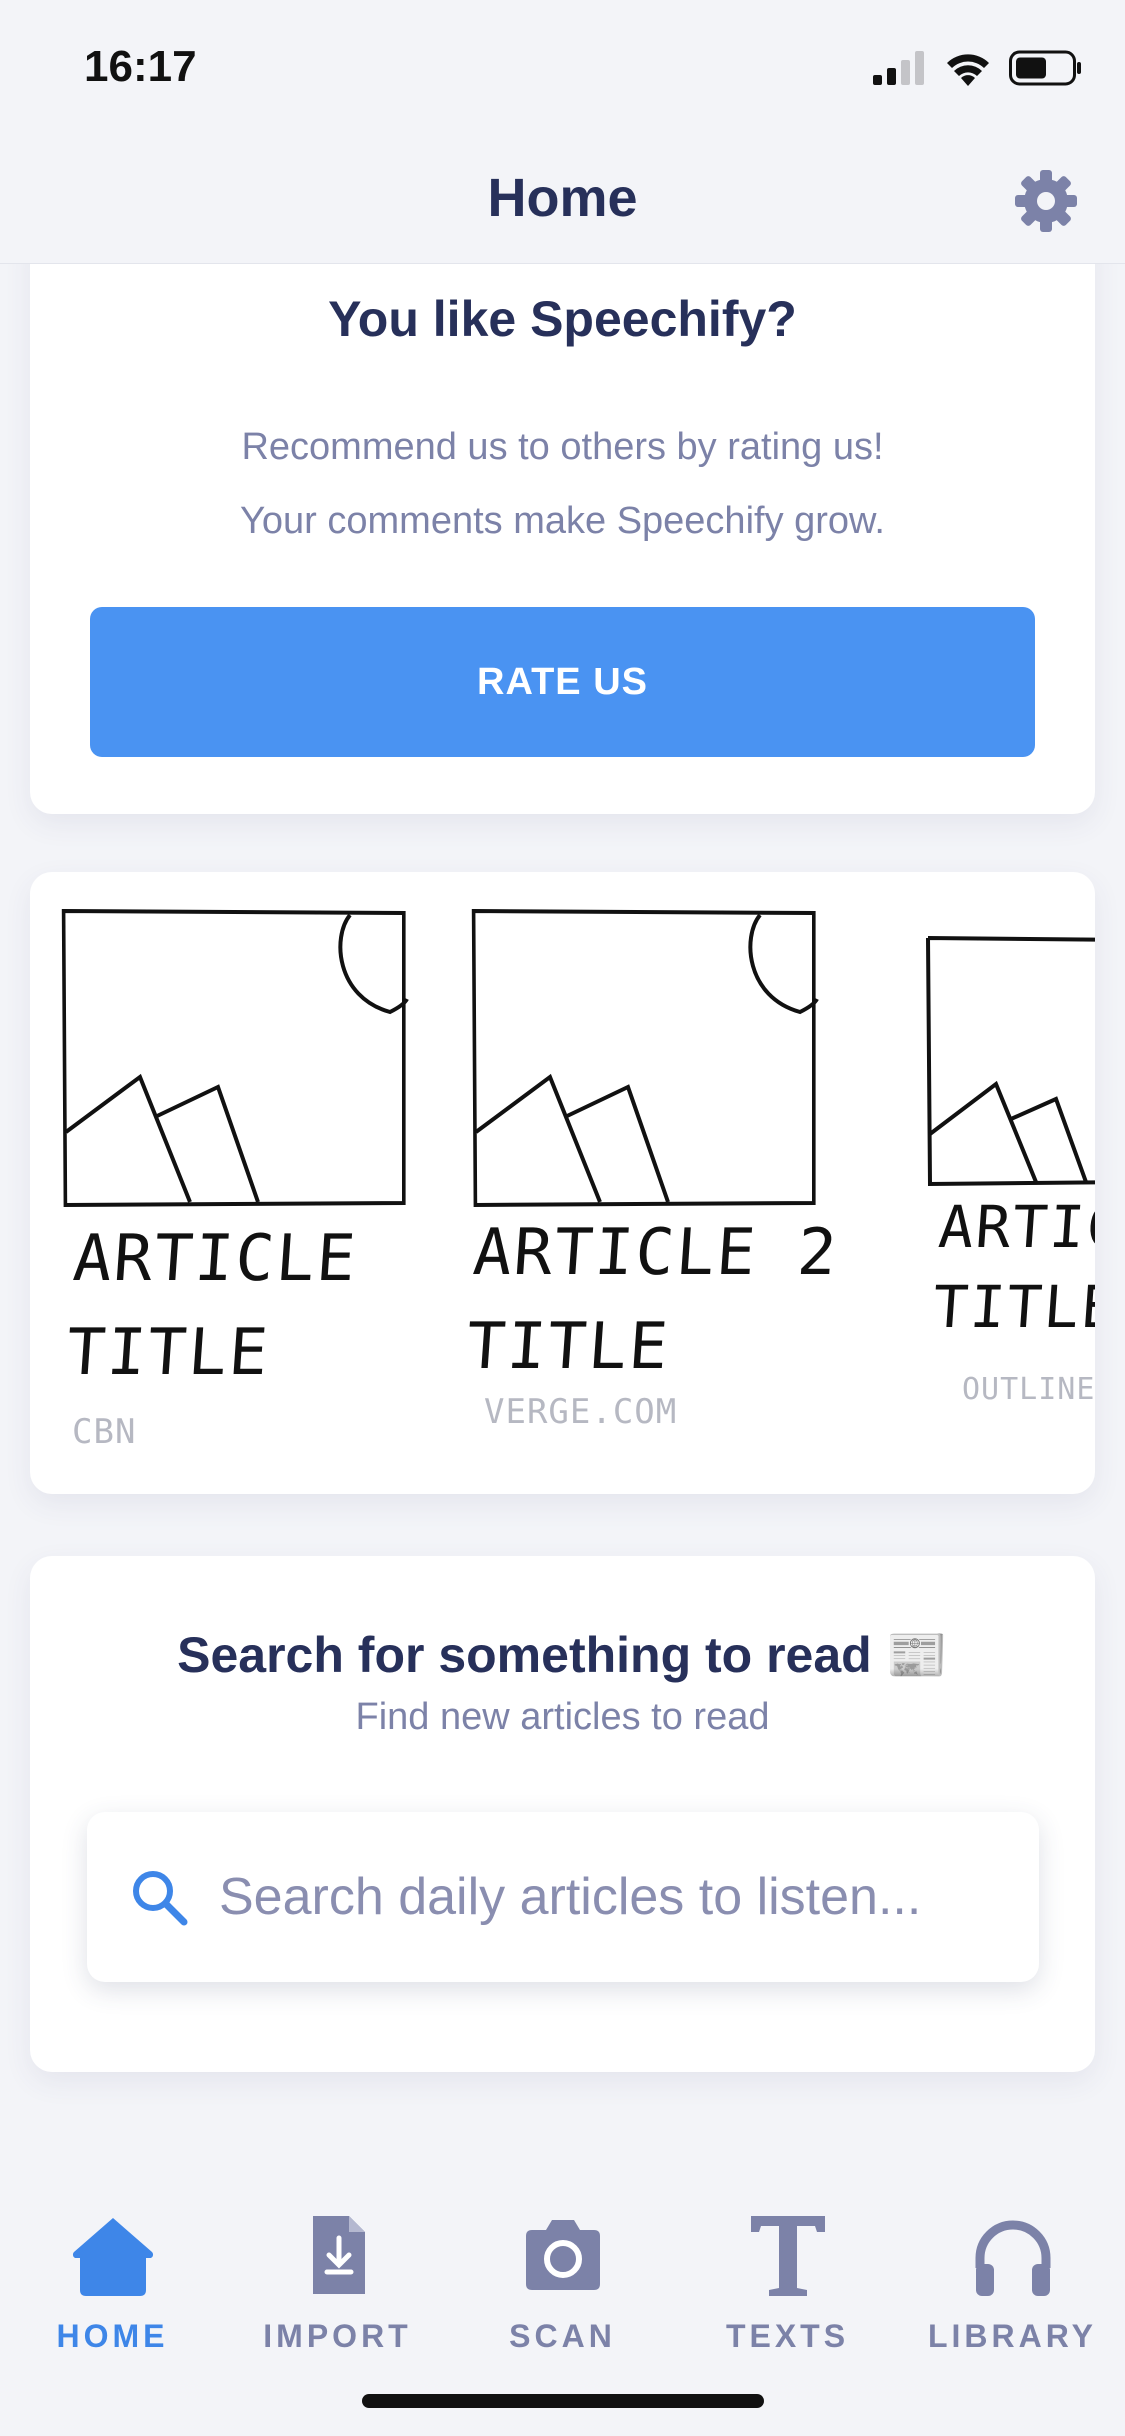  I want to click on tab-label: LIBRARY, so click(1012, 2336).